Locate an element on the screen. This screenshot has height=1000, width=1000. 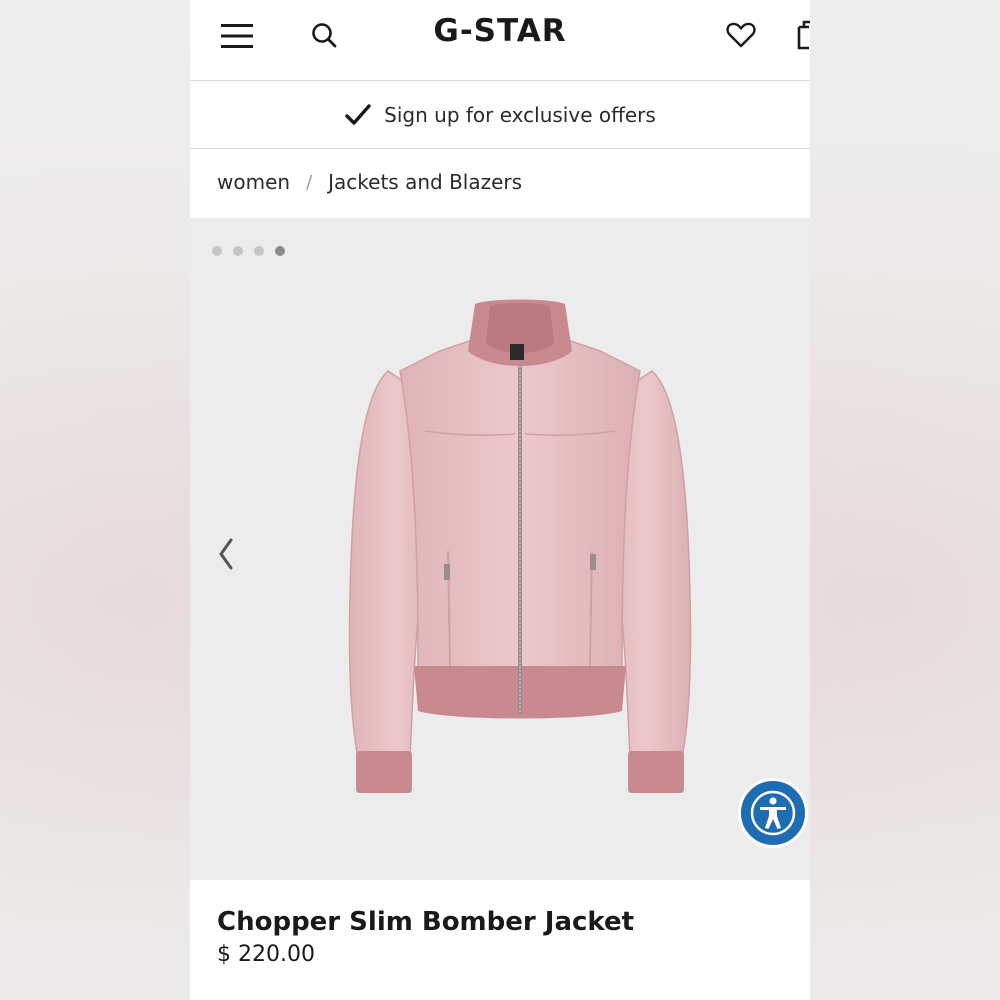
breadcrumb-item-jackets: Jackets and Blazers is located at coordinates (425, 182).